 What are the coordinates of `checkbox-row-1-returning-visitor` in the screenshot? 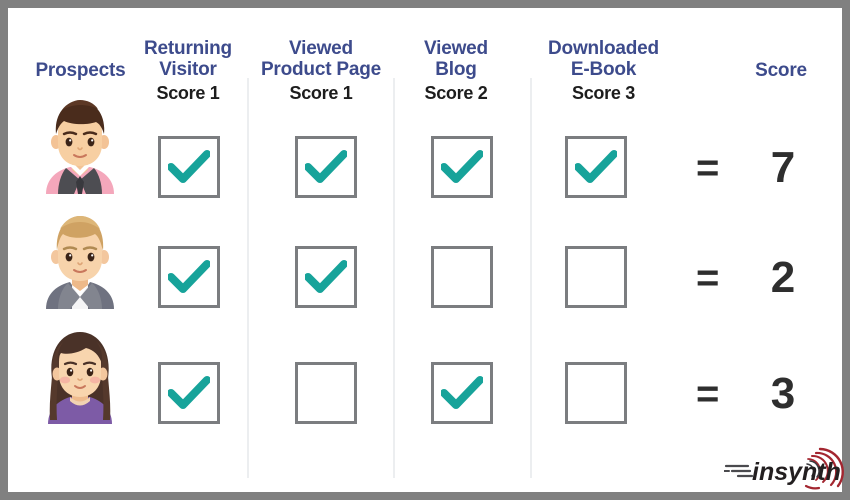 It's located at (189, 167).